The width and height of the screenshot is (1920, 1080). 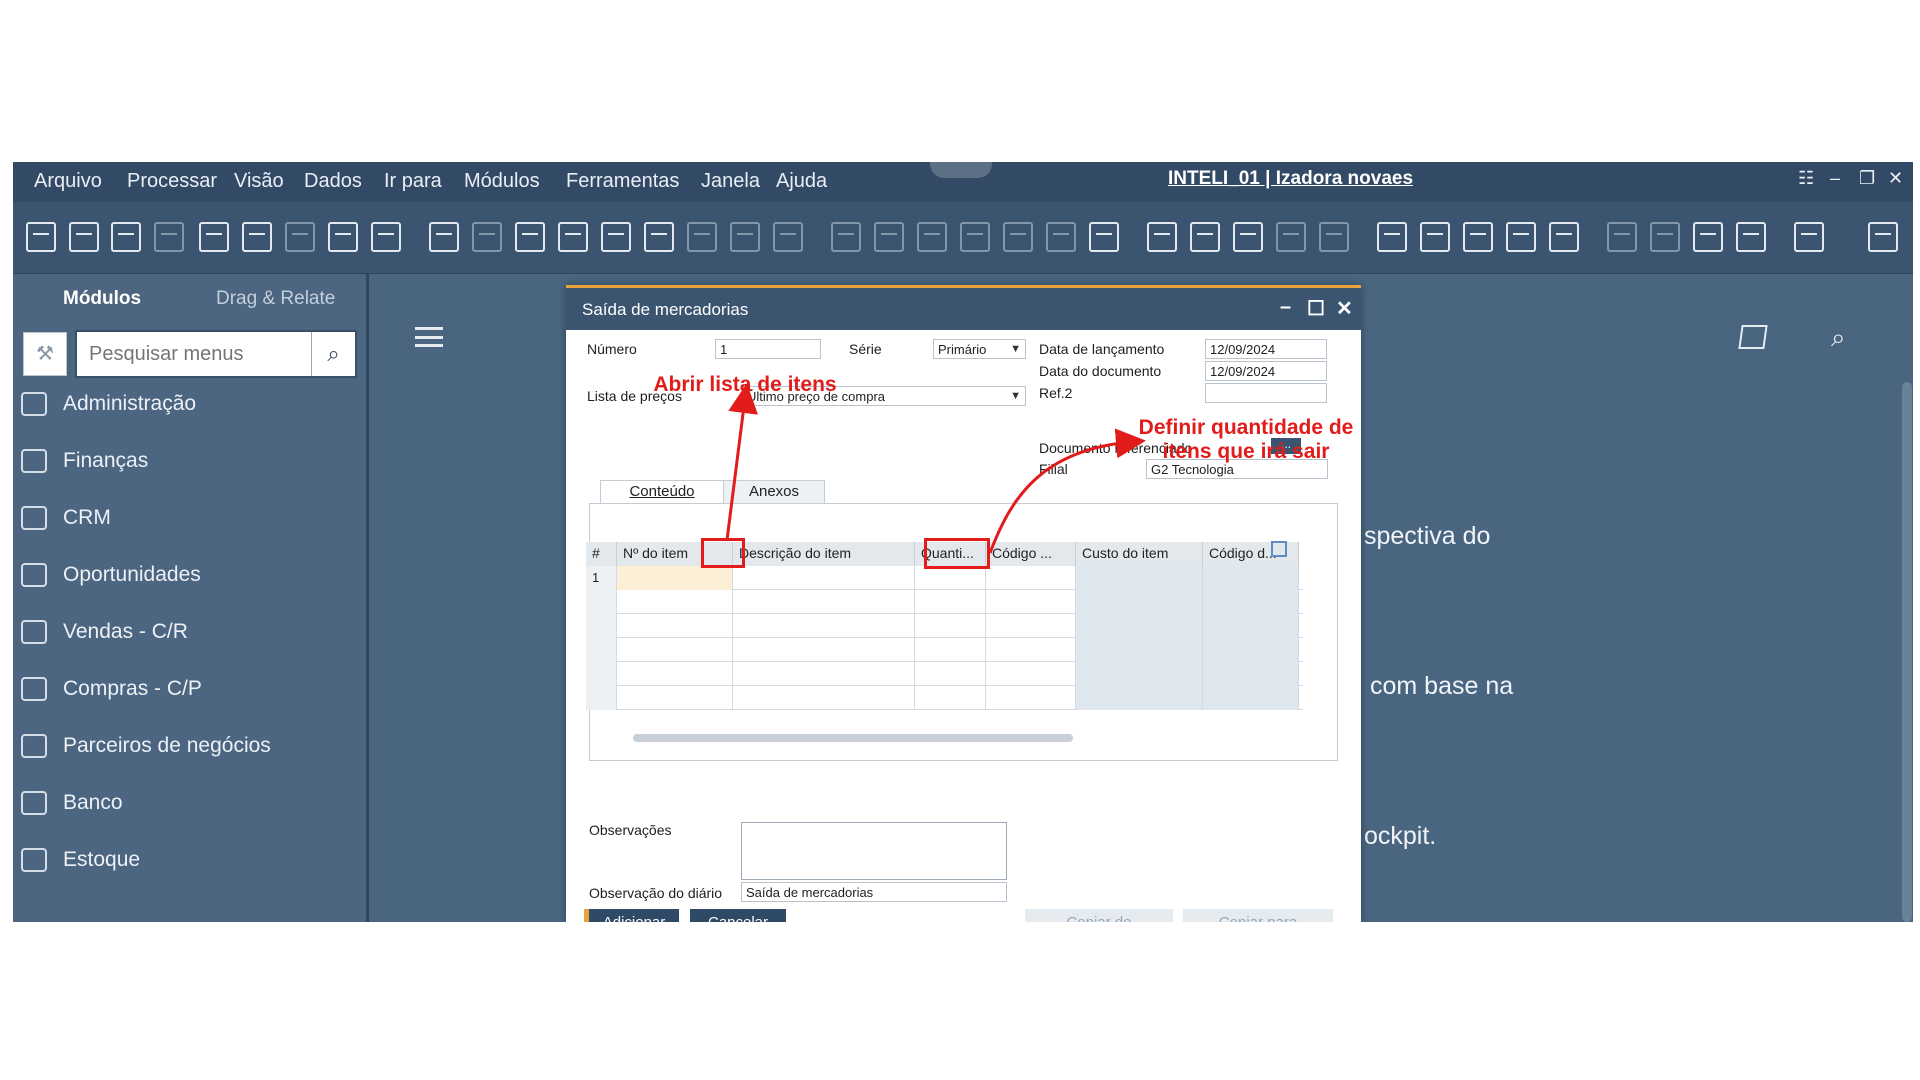 What do you see at coordinates (662, 492) in the screenshot?
I see `tab-conteudo: Conteúdo` at bounding box center [662, 492].